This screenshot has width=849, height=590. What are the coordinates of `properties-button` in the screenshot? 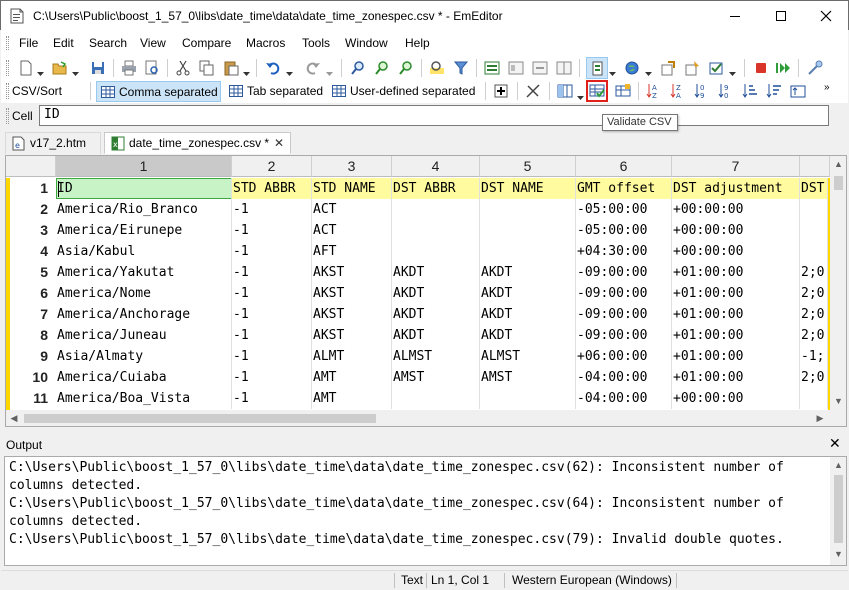 It's located at (692, 68).